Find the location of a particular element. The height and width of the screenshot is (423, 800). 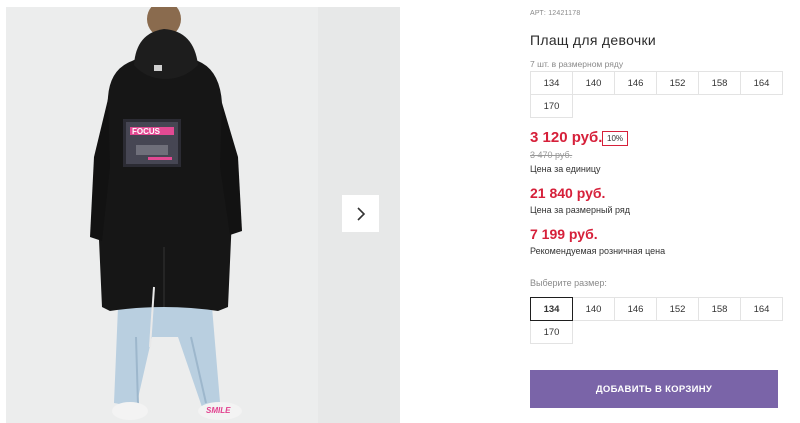

unit-price: 3 120 руб. is located at coordinates (566, 137).